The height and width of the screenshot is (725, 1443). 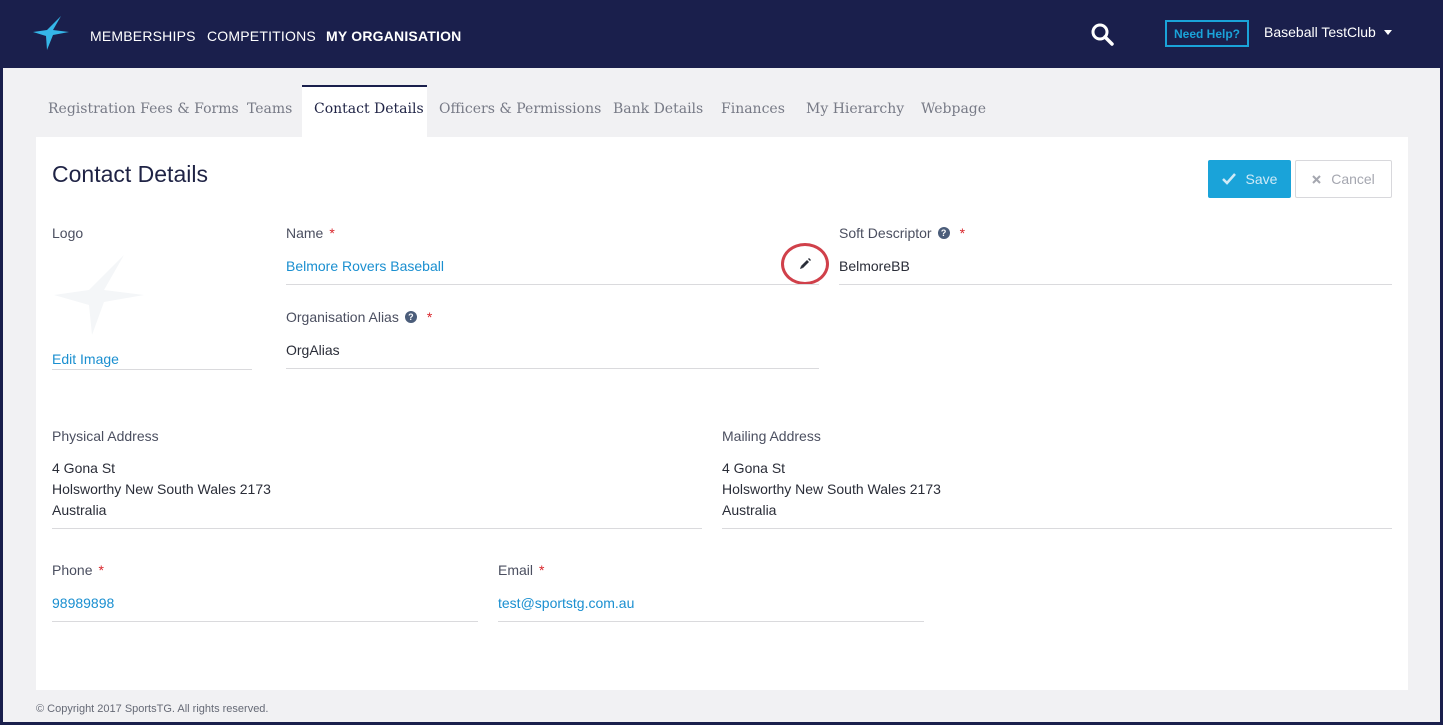 I want to click on logo-label-text: Logo, so click(x=68, y=233).